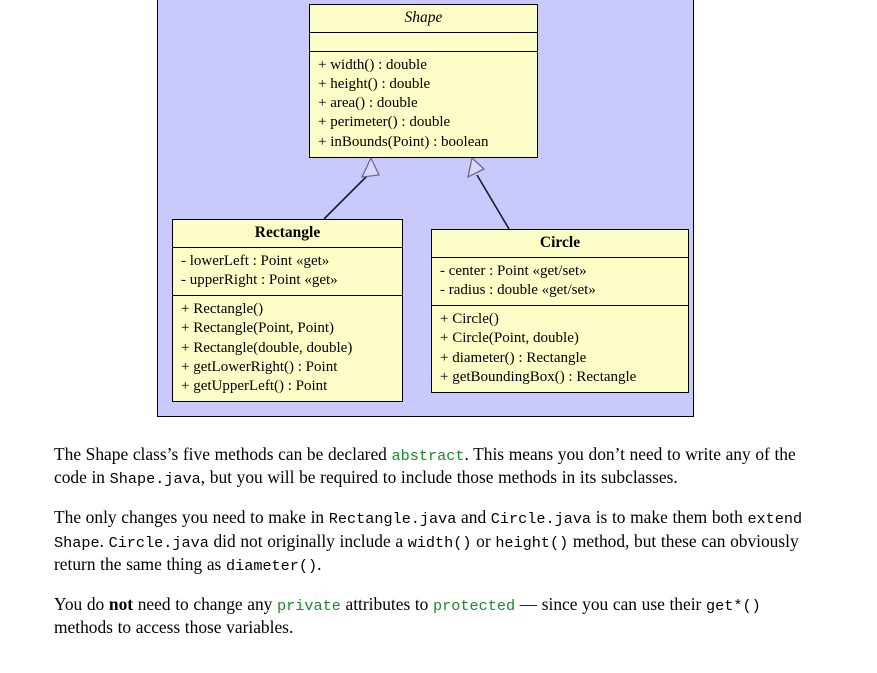  I want to click on text-run: attributes to, so click(387, 604).